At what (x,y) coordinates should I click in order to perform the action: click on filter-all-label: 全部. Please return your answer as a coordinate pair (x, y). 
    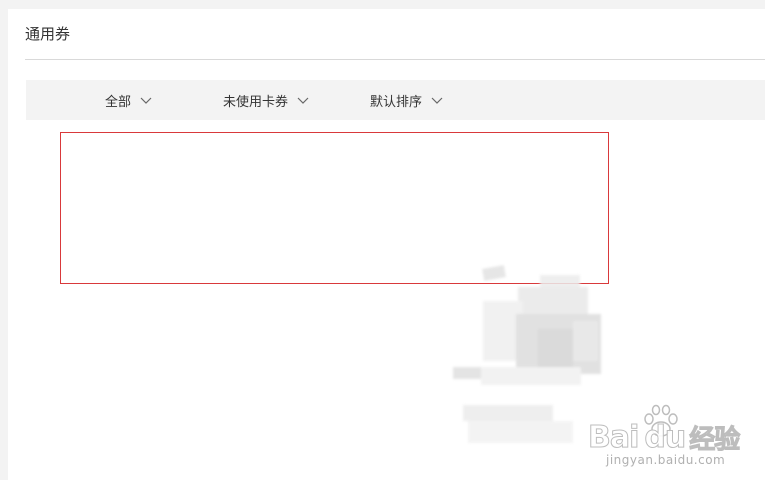
    Looking at the image, I should click on (118, 102).